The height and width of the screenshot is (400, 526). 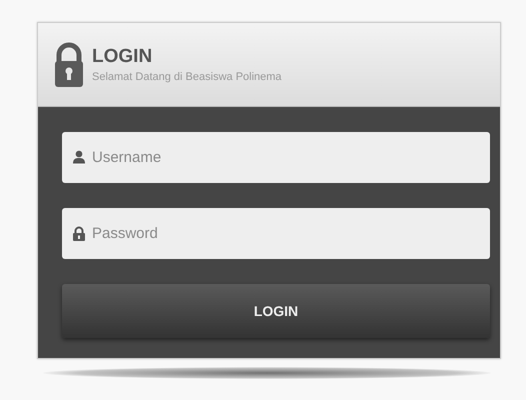 What do you see at coordinates (276, 233) in the screenshot?
I see `password-field: Password` at bounding box center [276, 233].